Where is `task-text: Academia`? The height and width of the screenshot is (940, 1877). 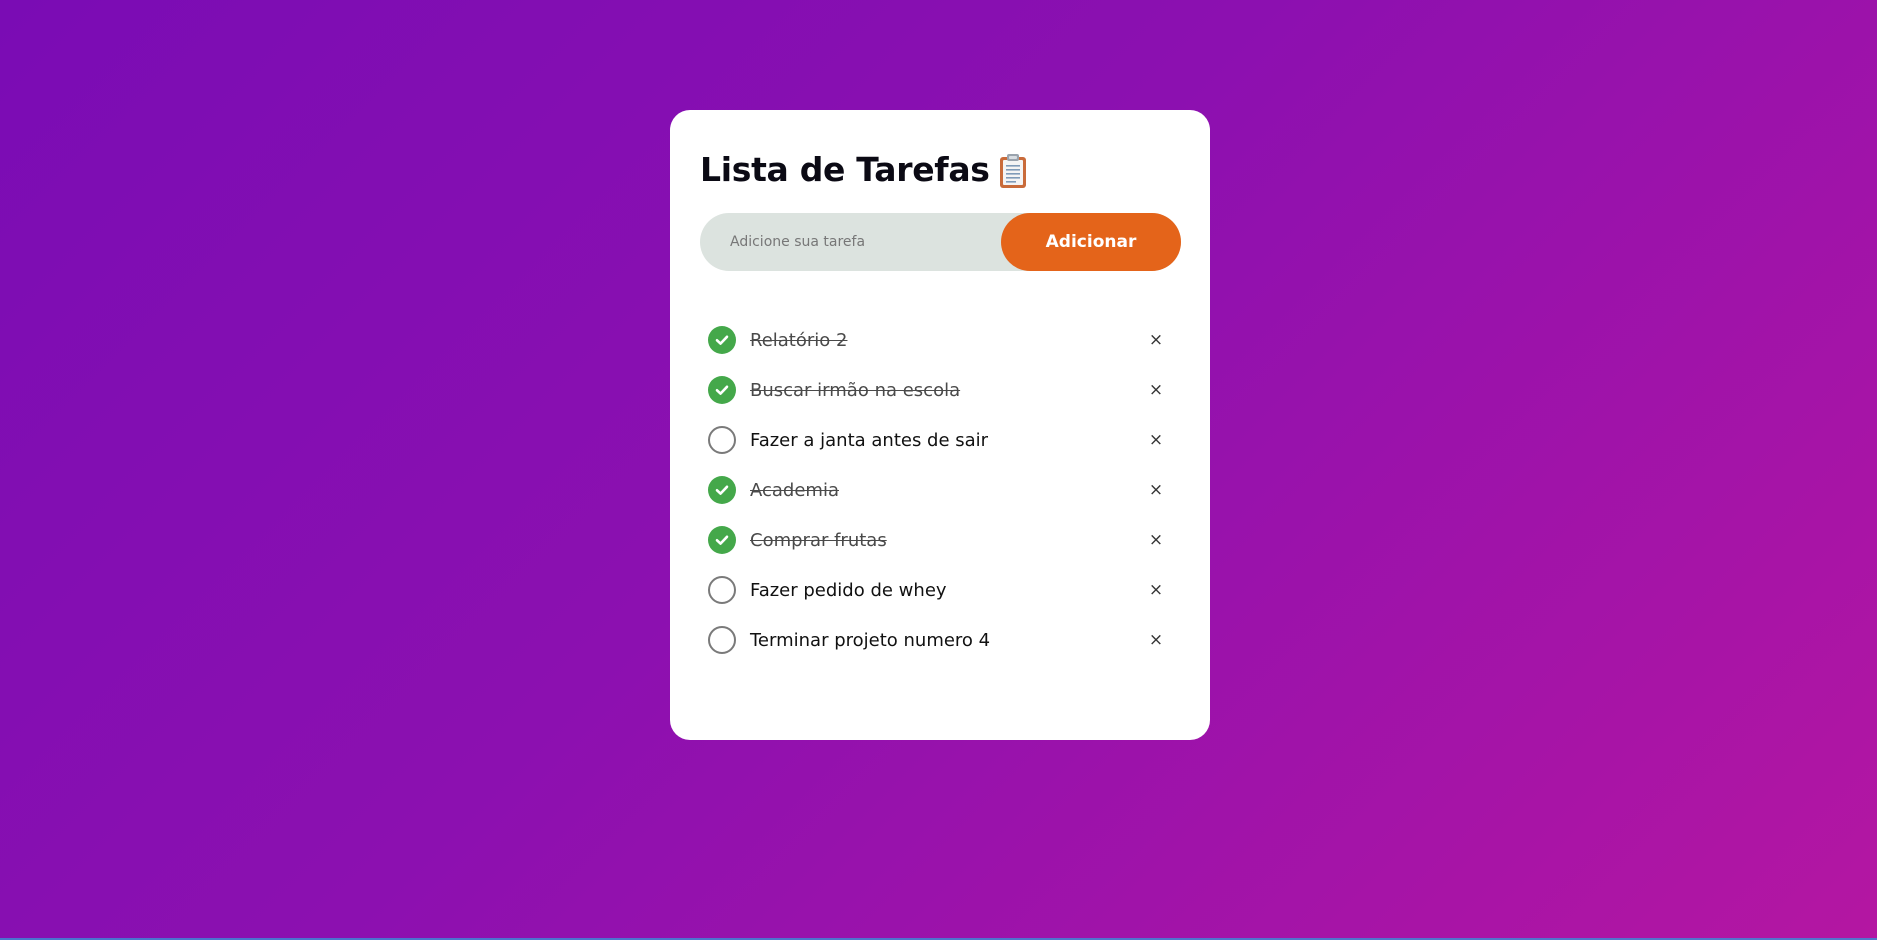 task-text: Academia is located at coordinates (794, 490).